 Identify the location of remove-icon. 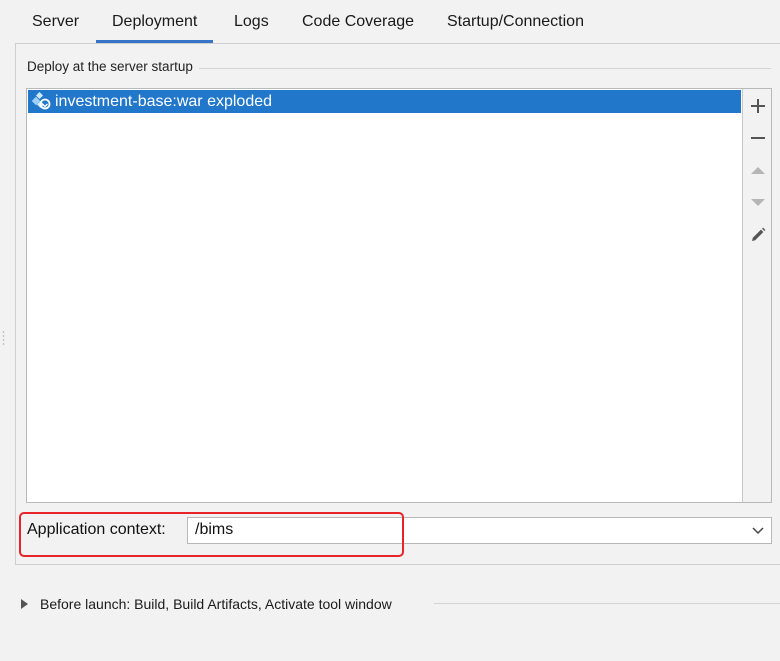
(758, 138).